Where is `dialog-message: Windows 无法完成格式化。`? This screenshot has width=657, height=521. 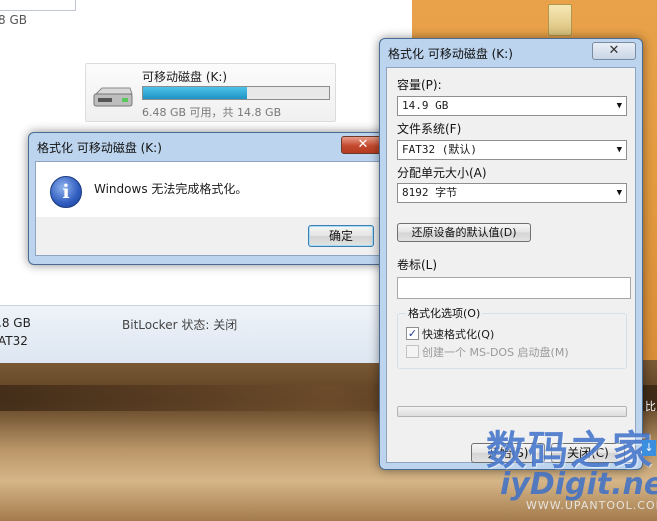
dialog-message: Windows 无法完成格式化。 is located at coordinates (171, 189).